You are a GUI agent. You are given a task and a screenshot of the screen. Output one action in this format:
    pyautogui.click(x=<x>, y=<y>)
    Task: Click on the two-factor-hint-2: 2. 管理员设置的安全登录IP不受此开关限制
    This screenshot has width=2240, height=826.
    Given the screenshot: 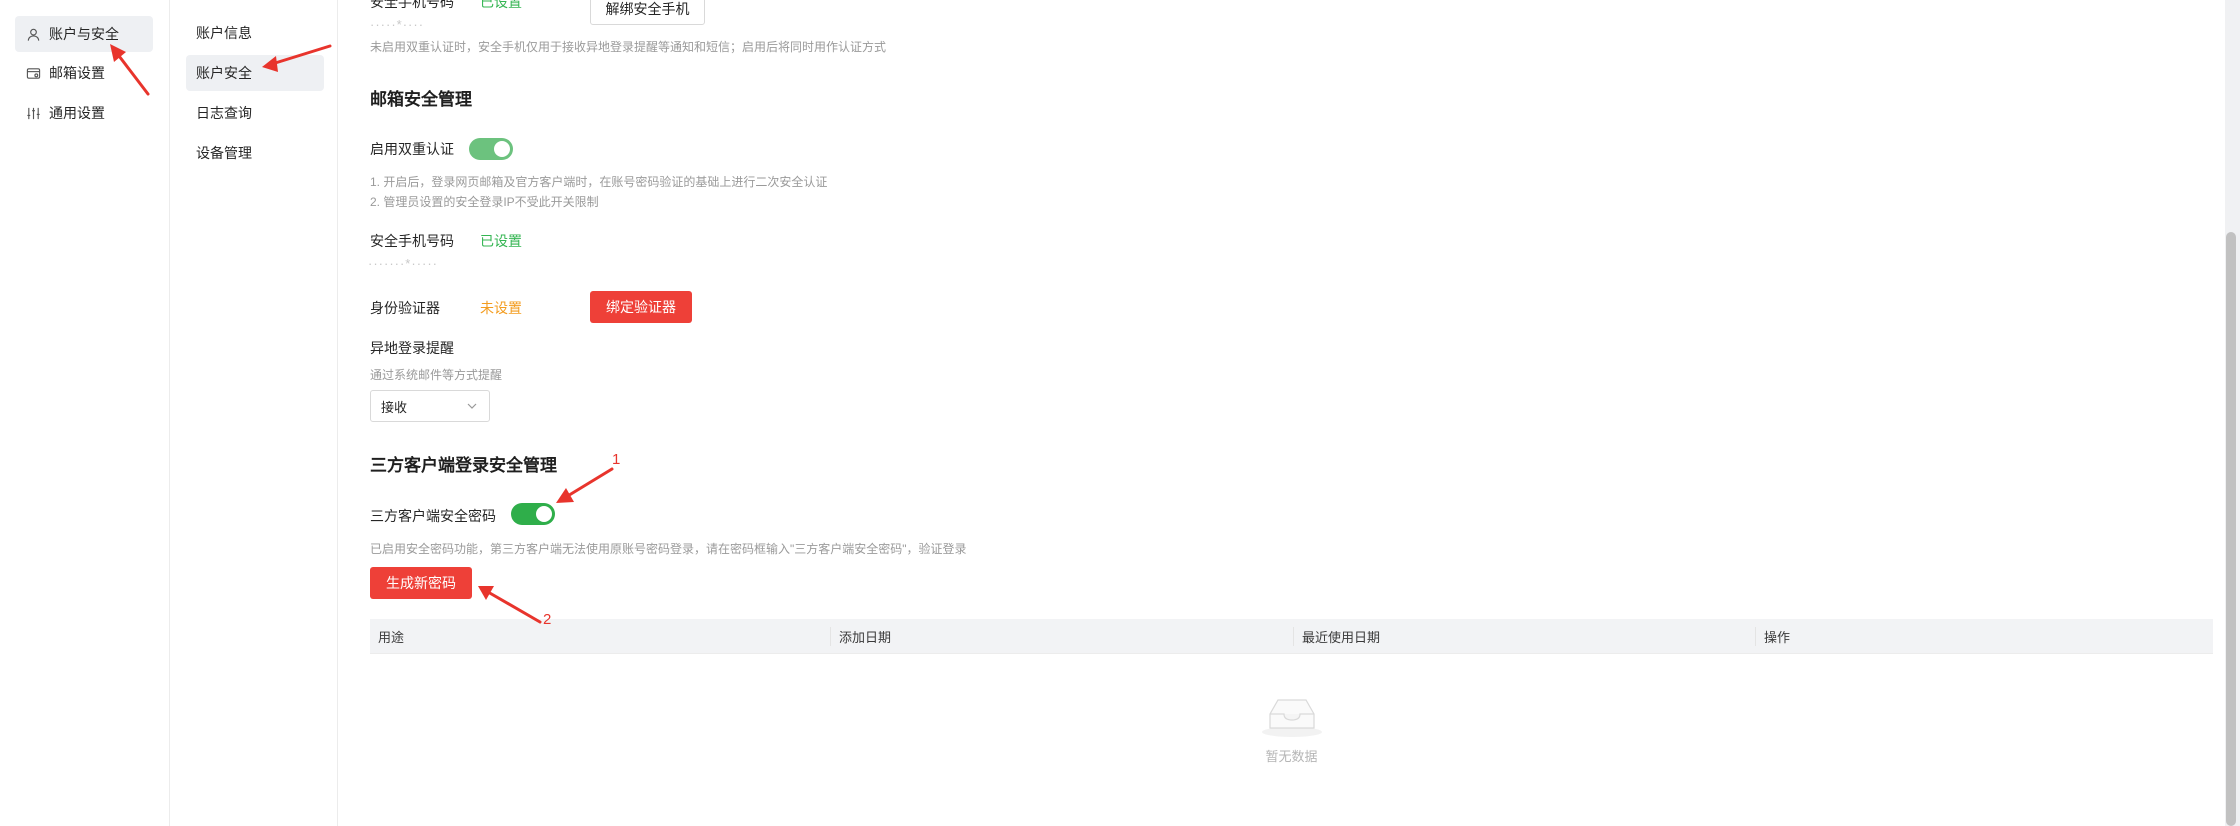 What is the action you would take?
    pyautogui.click(x=484, y=202)
    